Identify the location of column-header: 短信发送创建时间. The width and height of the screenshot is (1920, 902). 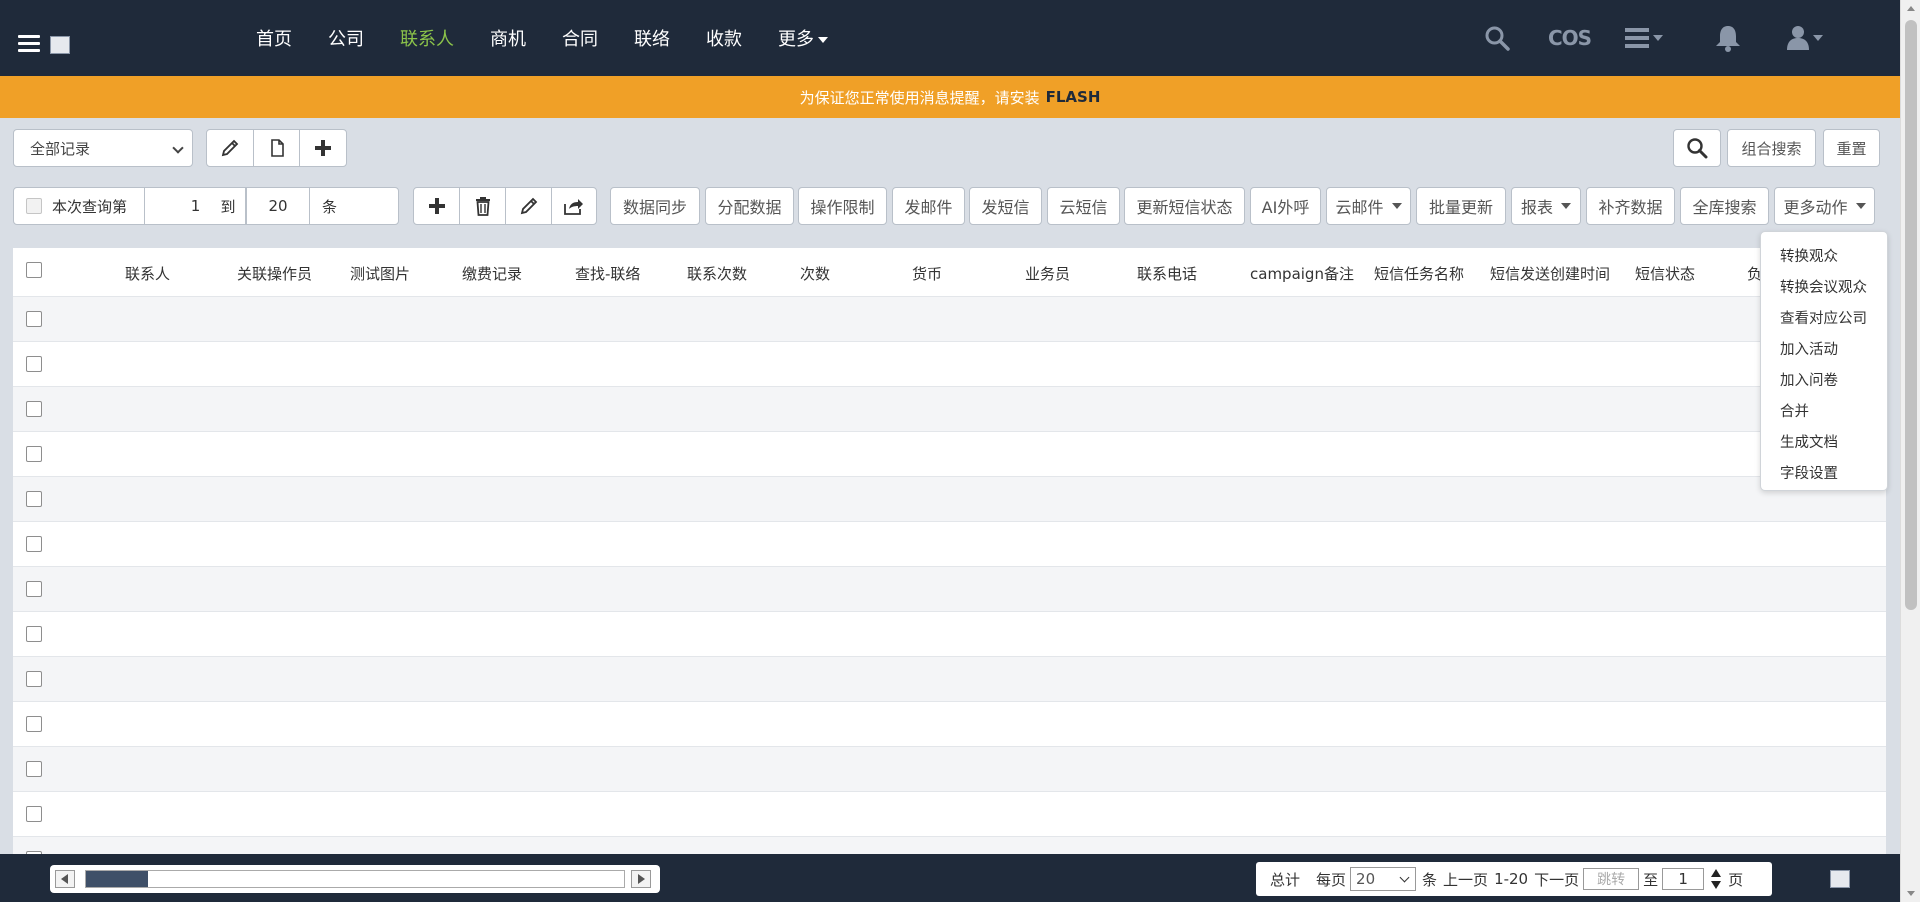
(1550, 273).